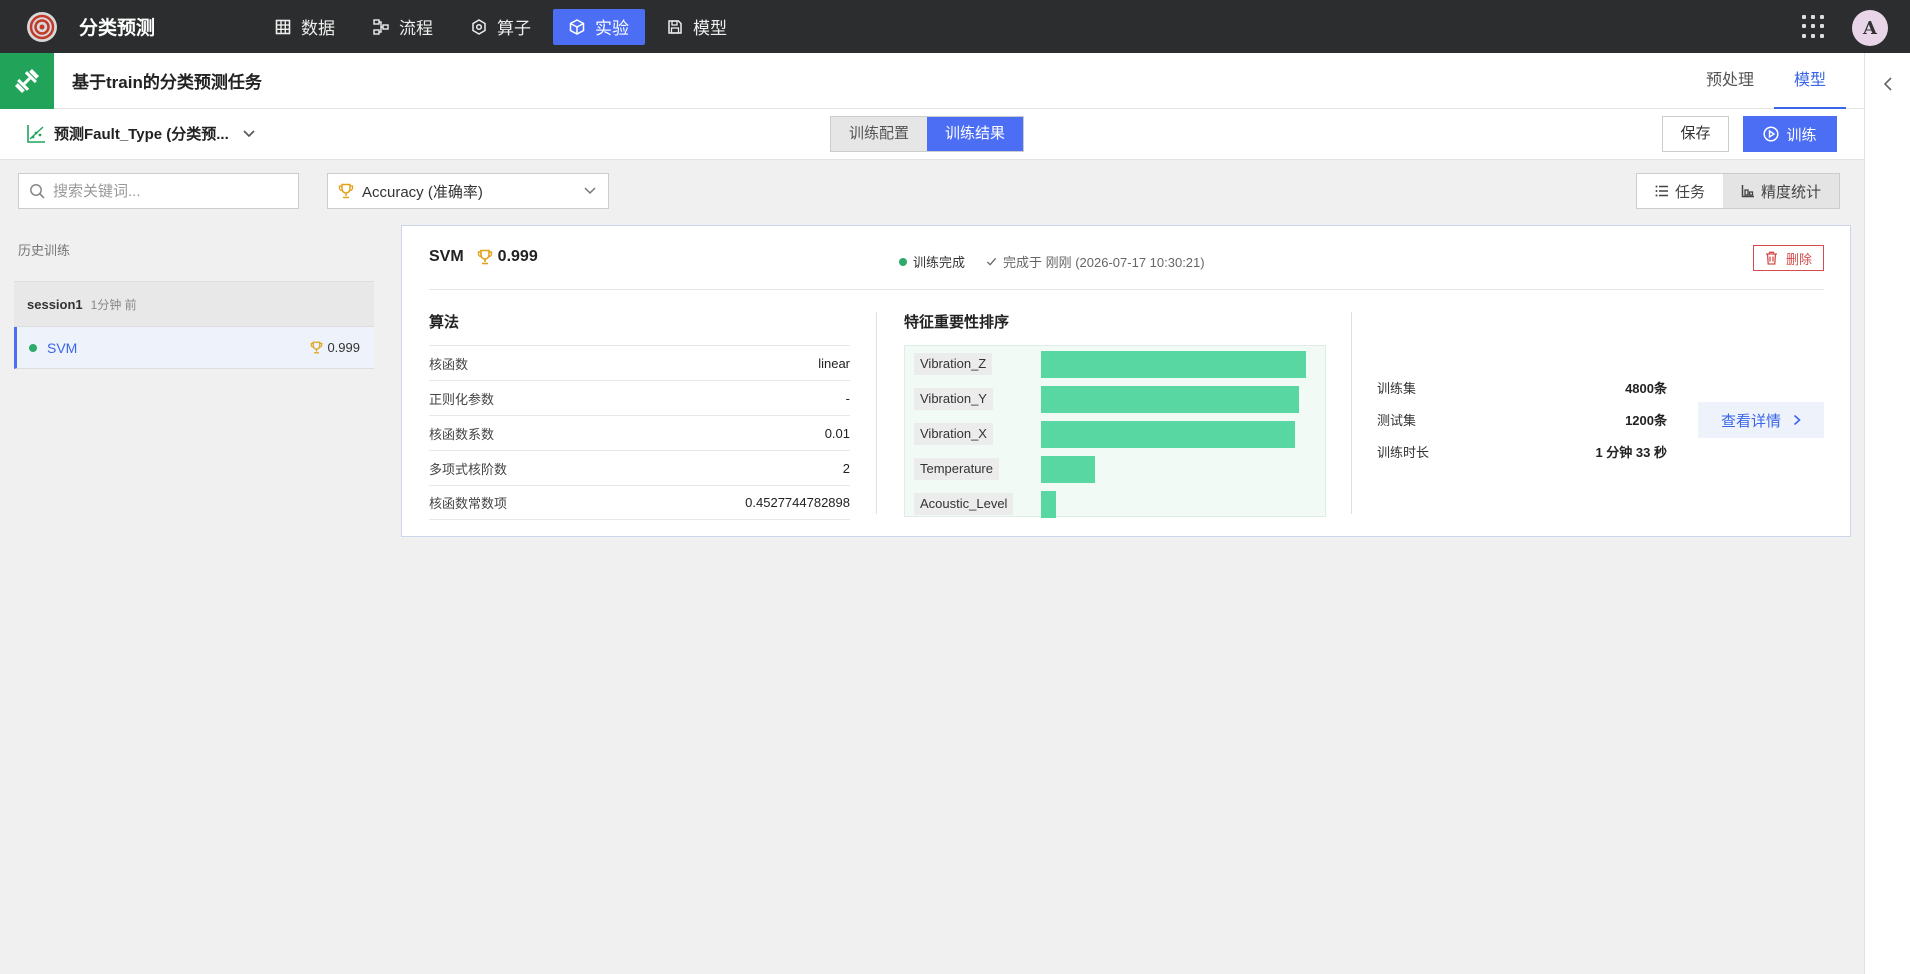 The width and height of the screenshot is (1910, 974). I want to click on nav-item-flow: 流程, so click(403, 27).